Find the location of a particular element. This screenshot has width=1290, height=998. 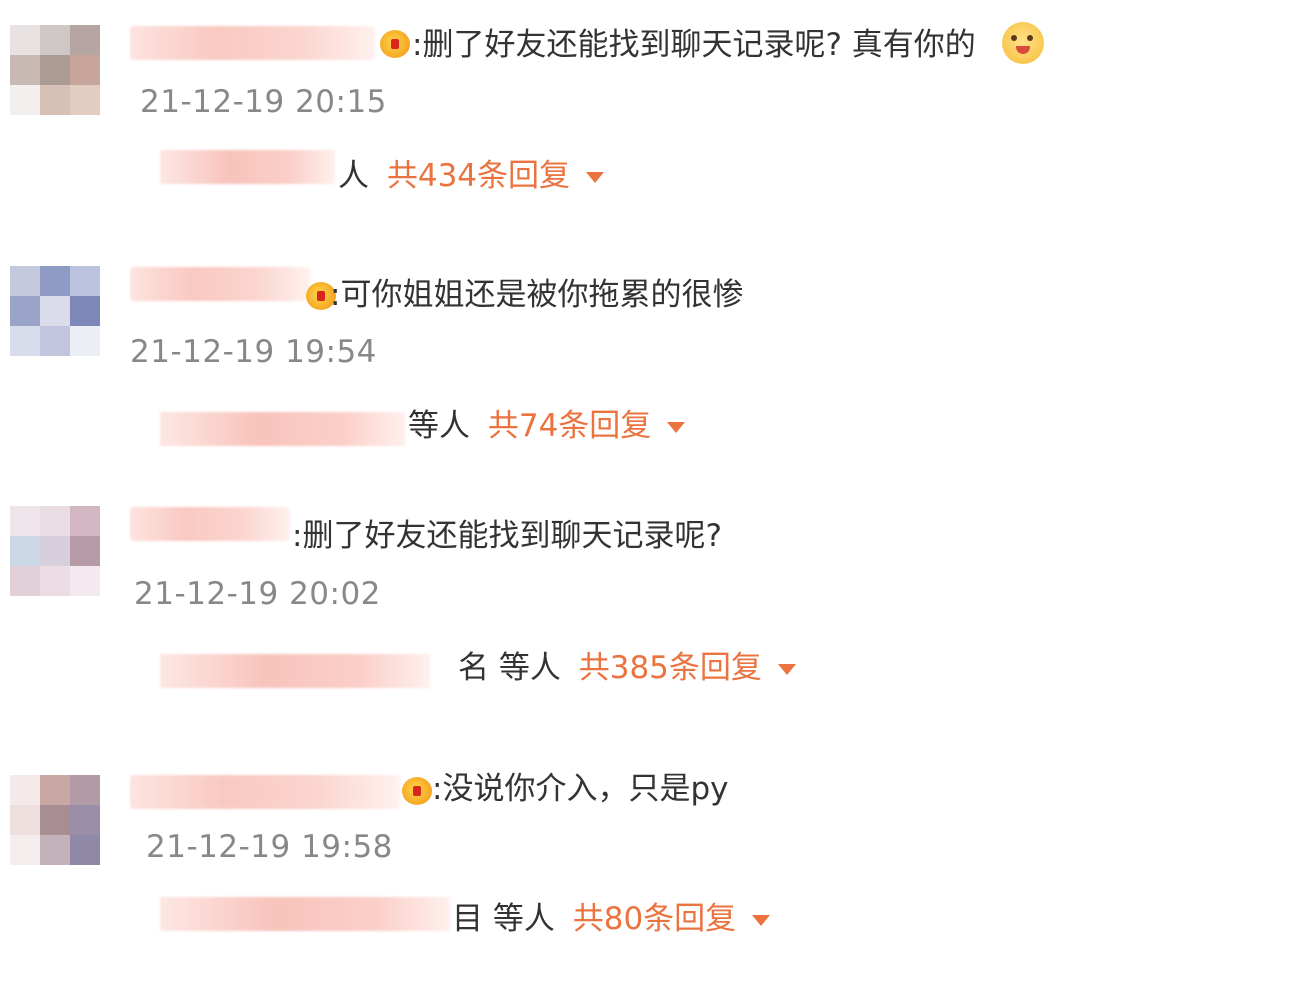

comment-text: :可你姐姐还是被你拖累的很惨 is located at coordinates (537, 295).